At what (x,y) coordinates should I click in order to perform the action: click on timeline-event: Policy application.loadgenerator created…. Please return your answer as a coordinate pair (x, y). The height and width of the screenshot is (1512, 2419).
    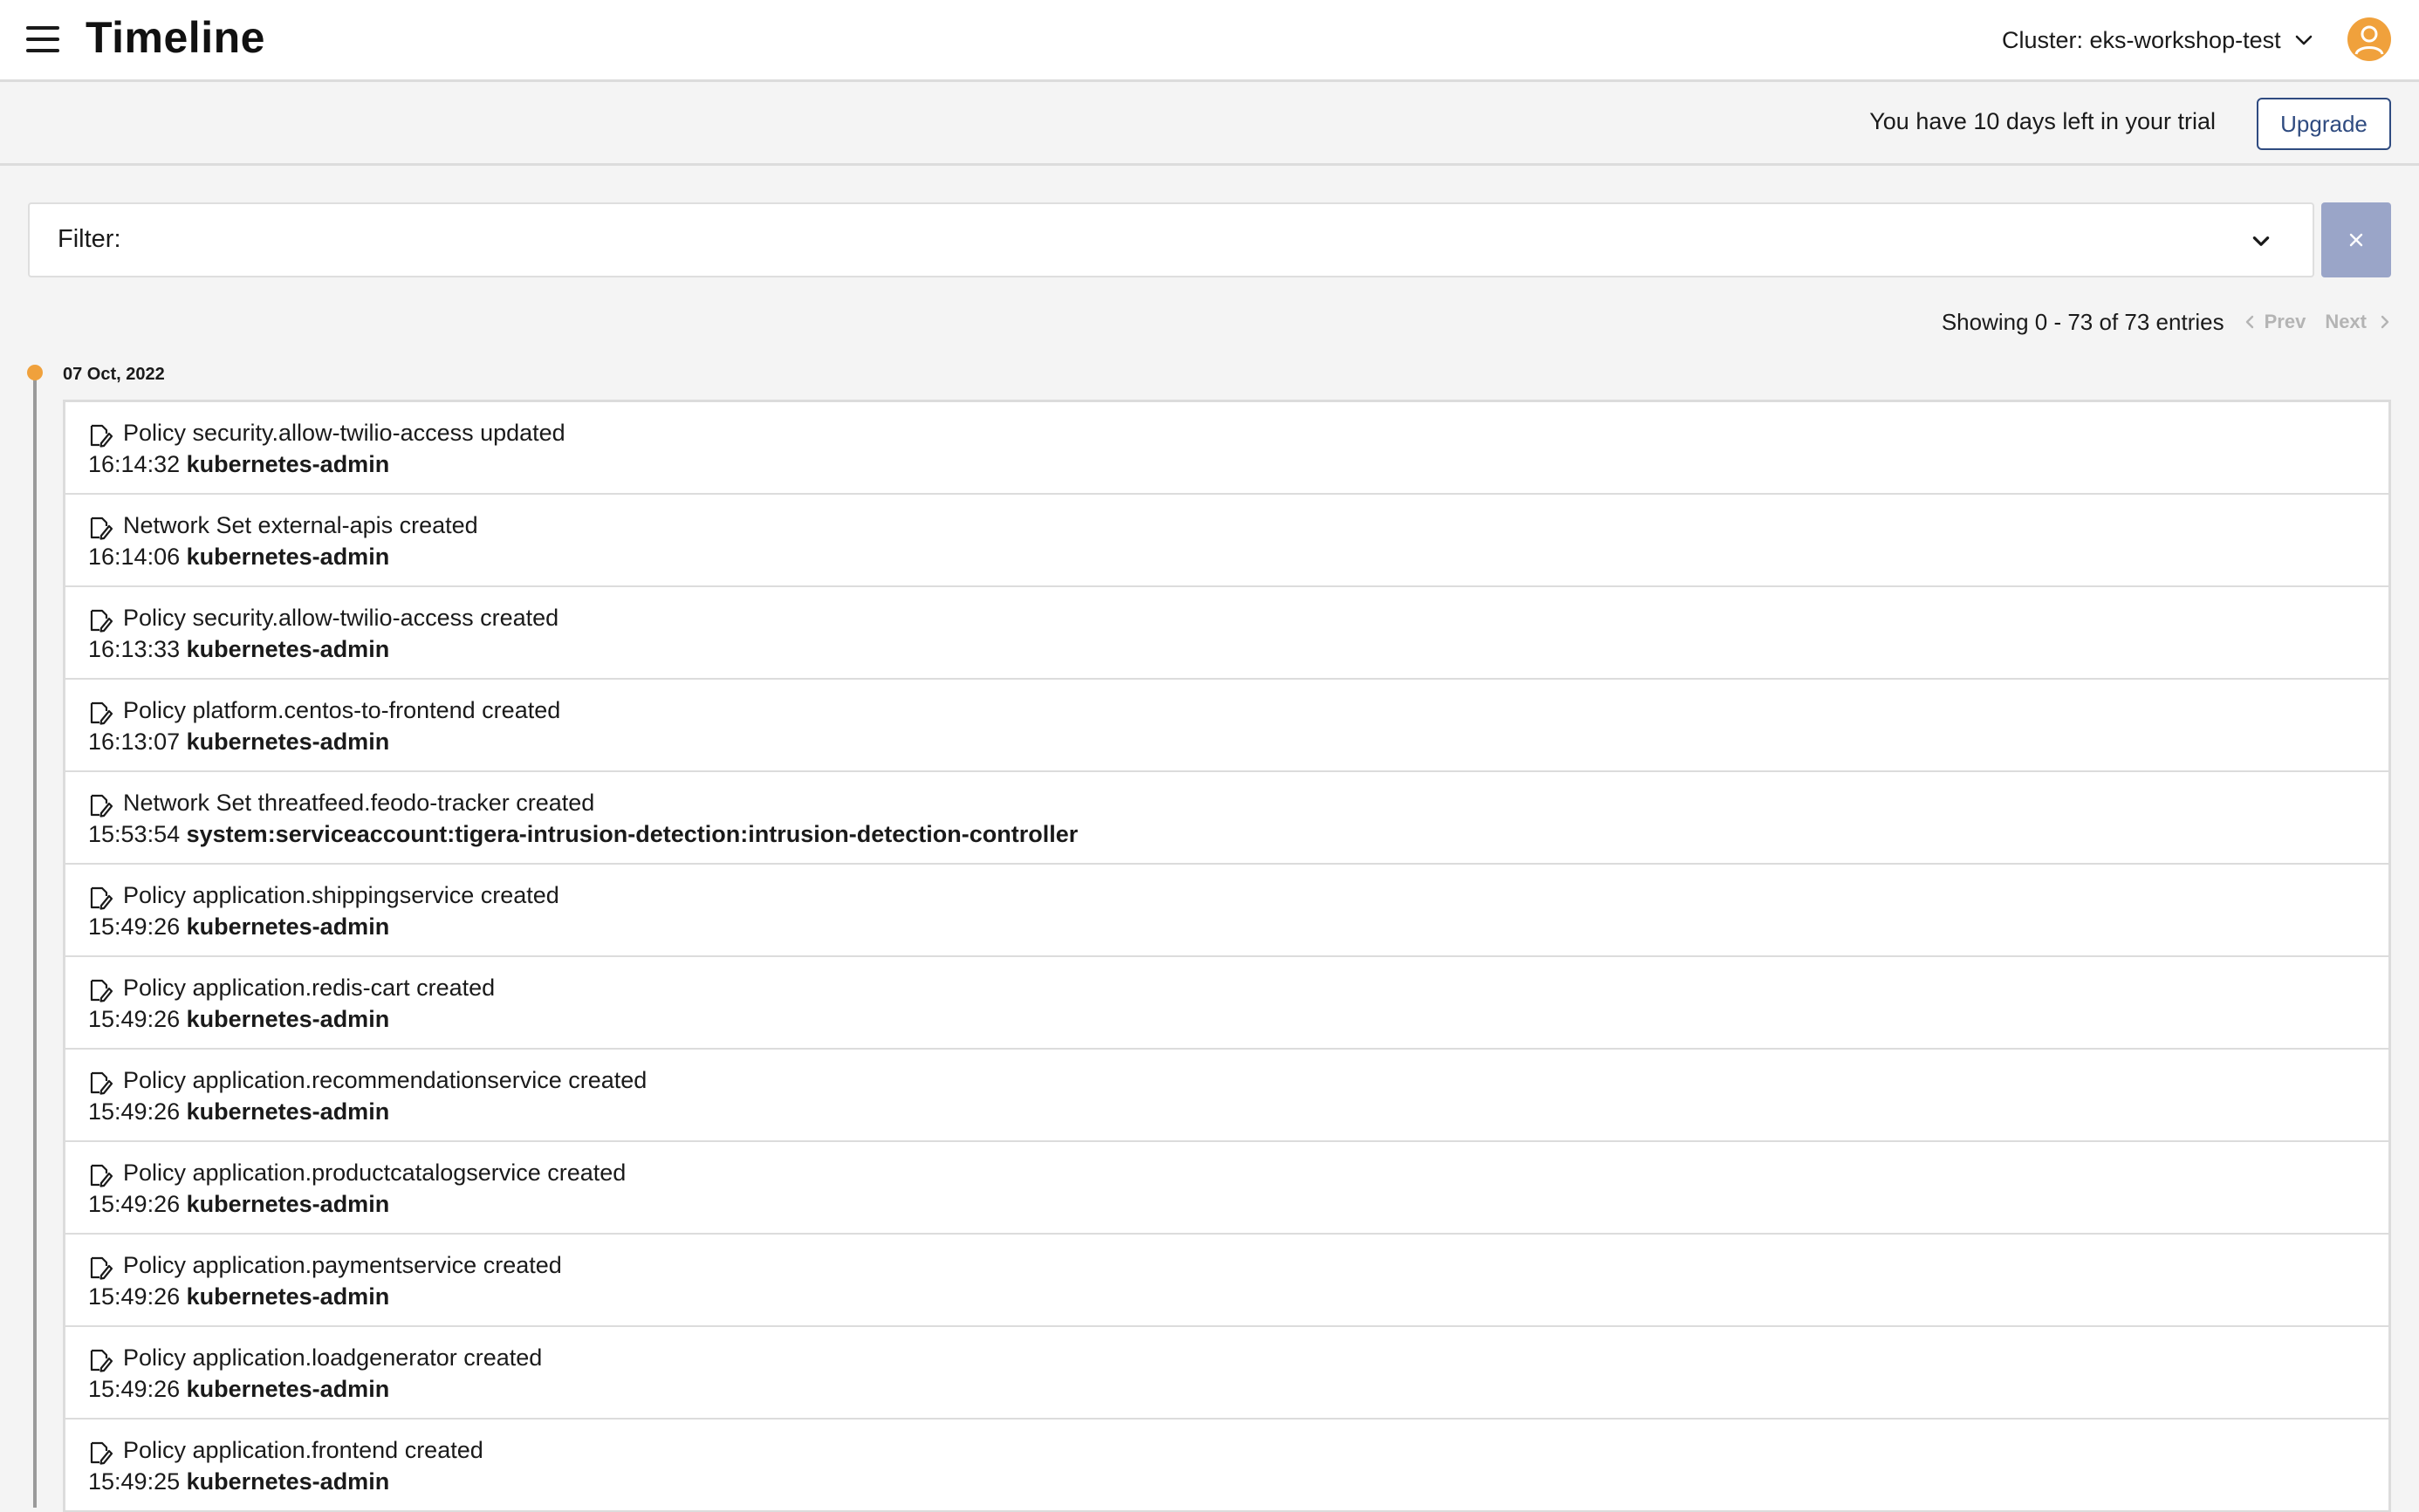
    Looking at the image, I should click on (1226, 1373).